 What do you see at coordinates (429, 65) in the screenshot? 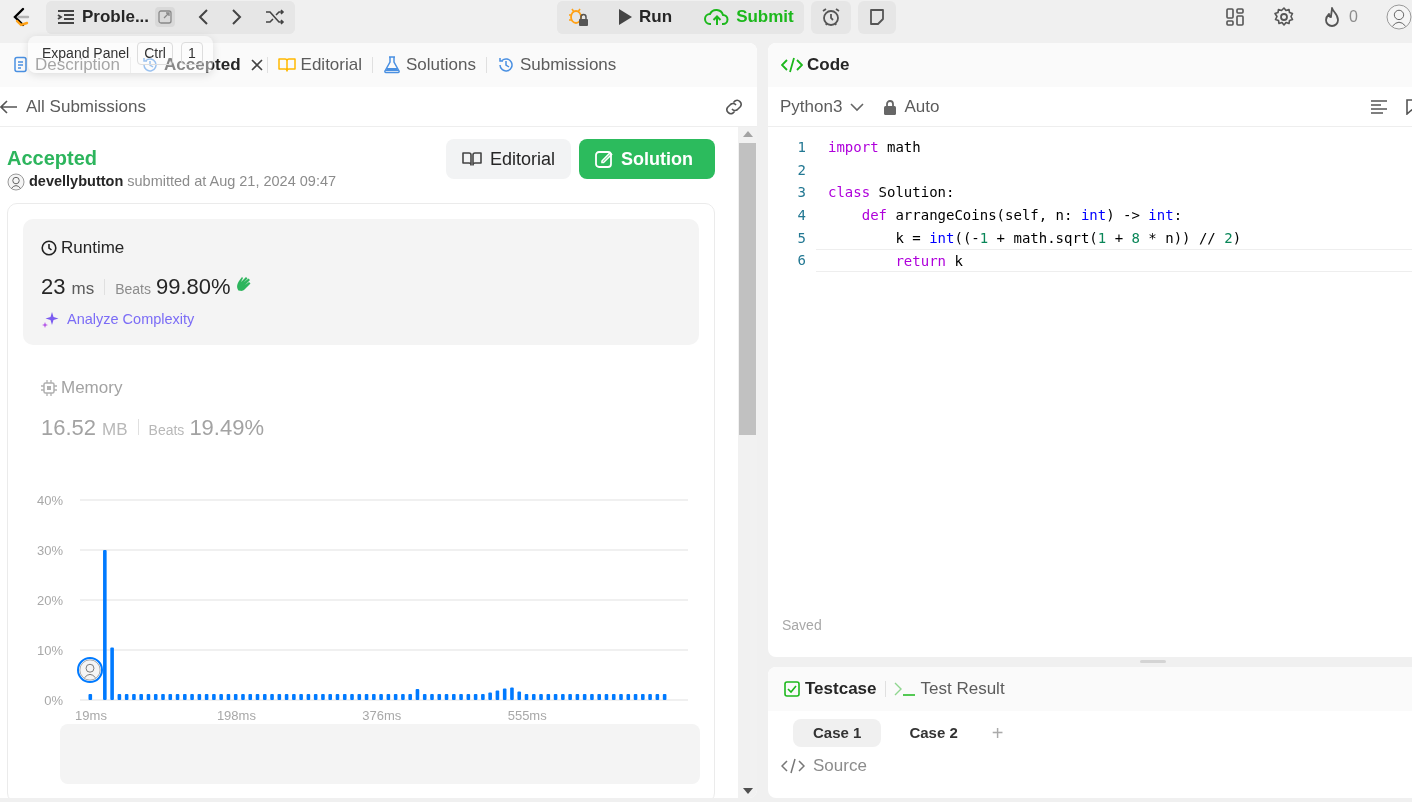
I see `panel-tab: Solutions` at bounding box center [429, 65].